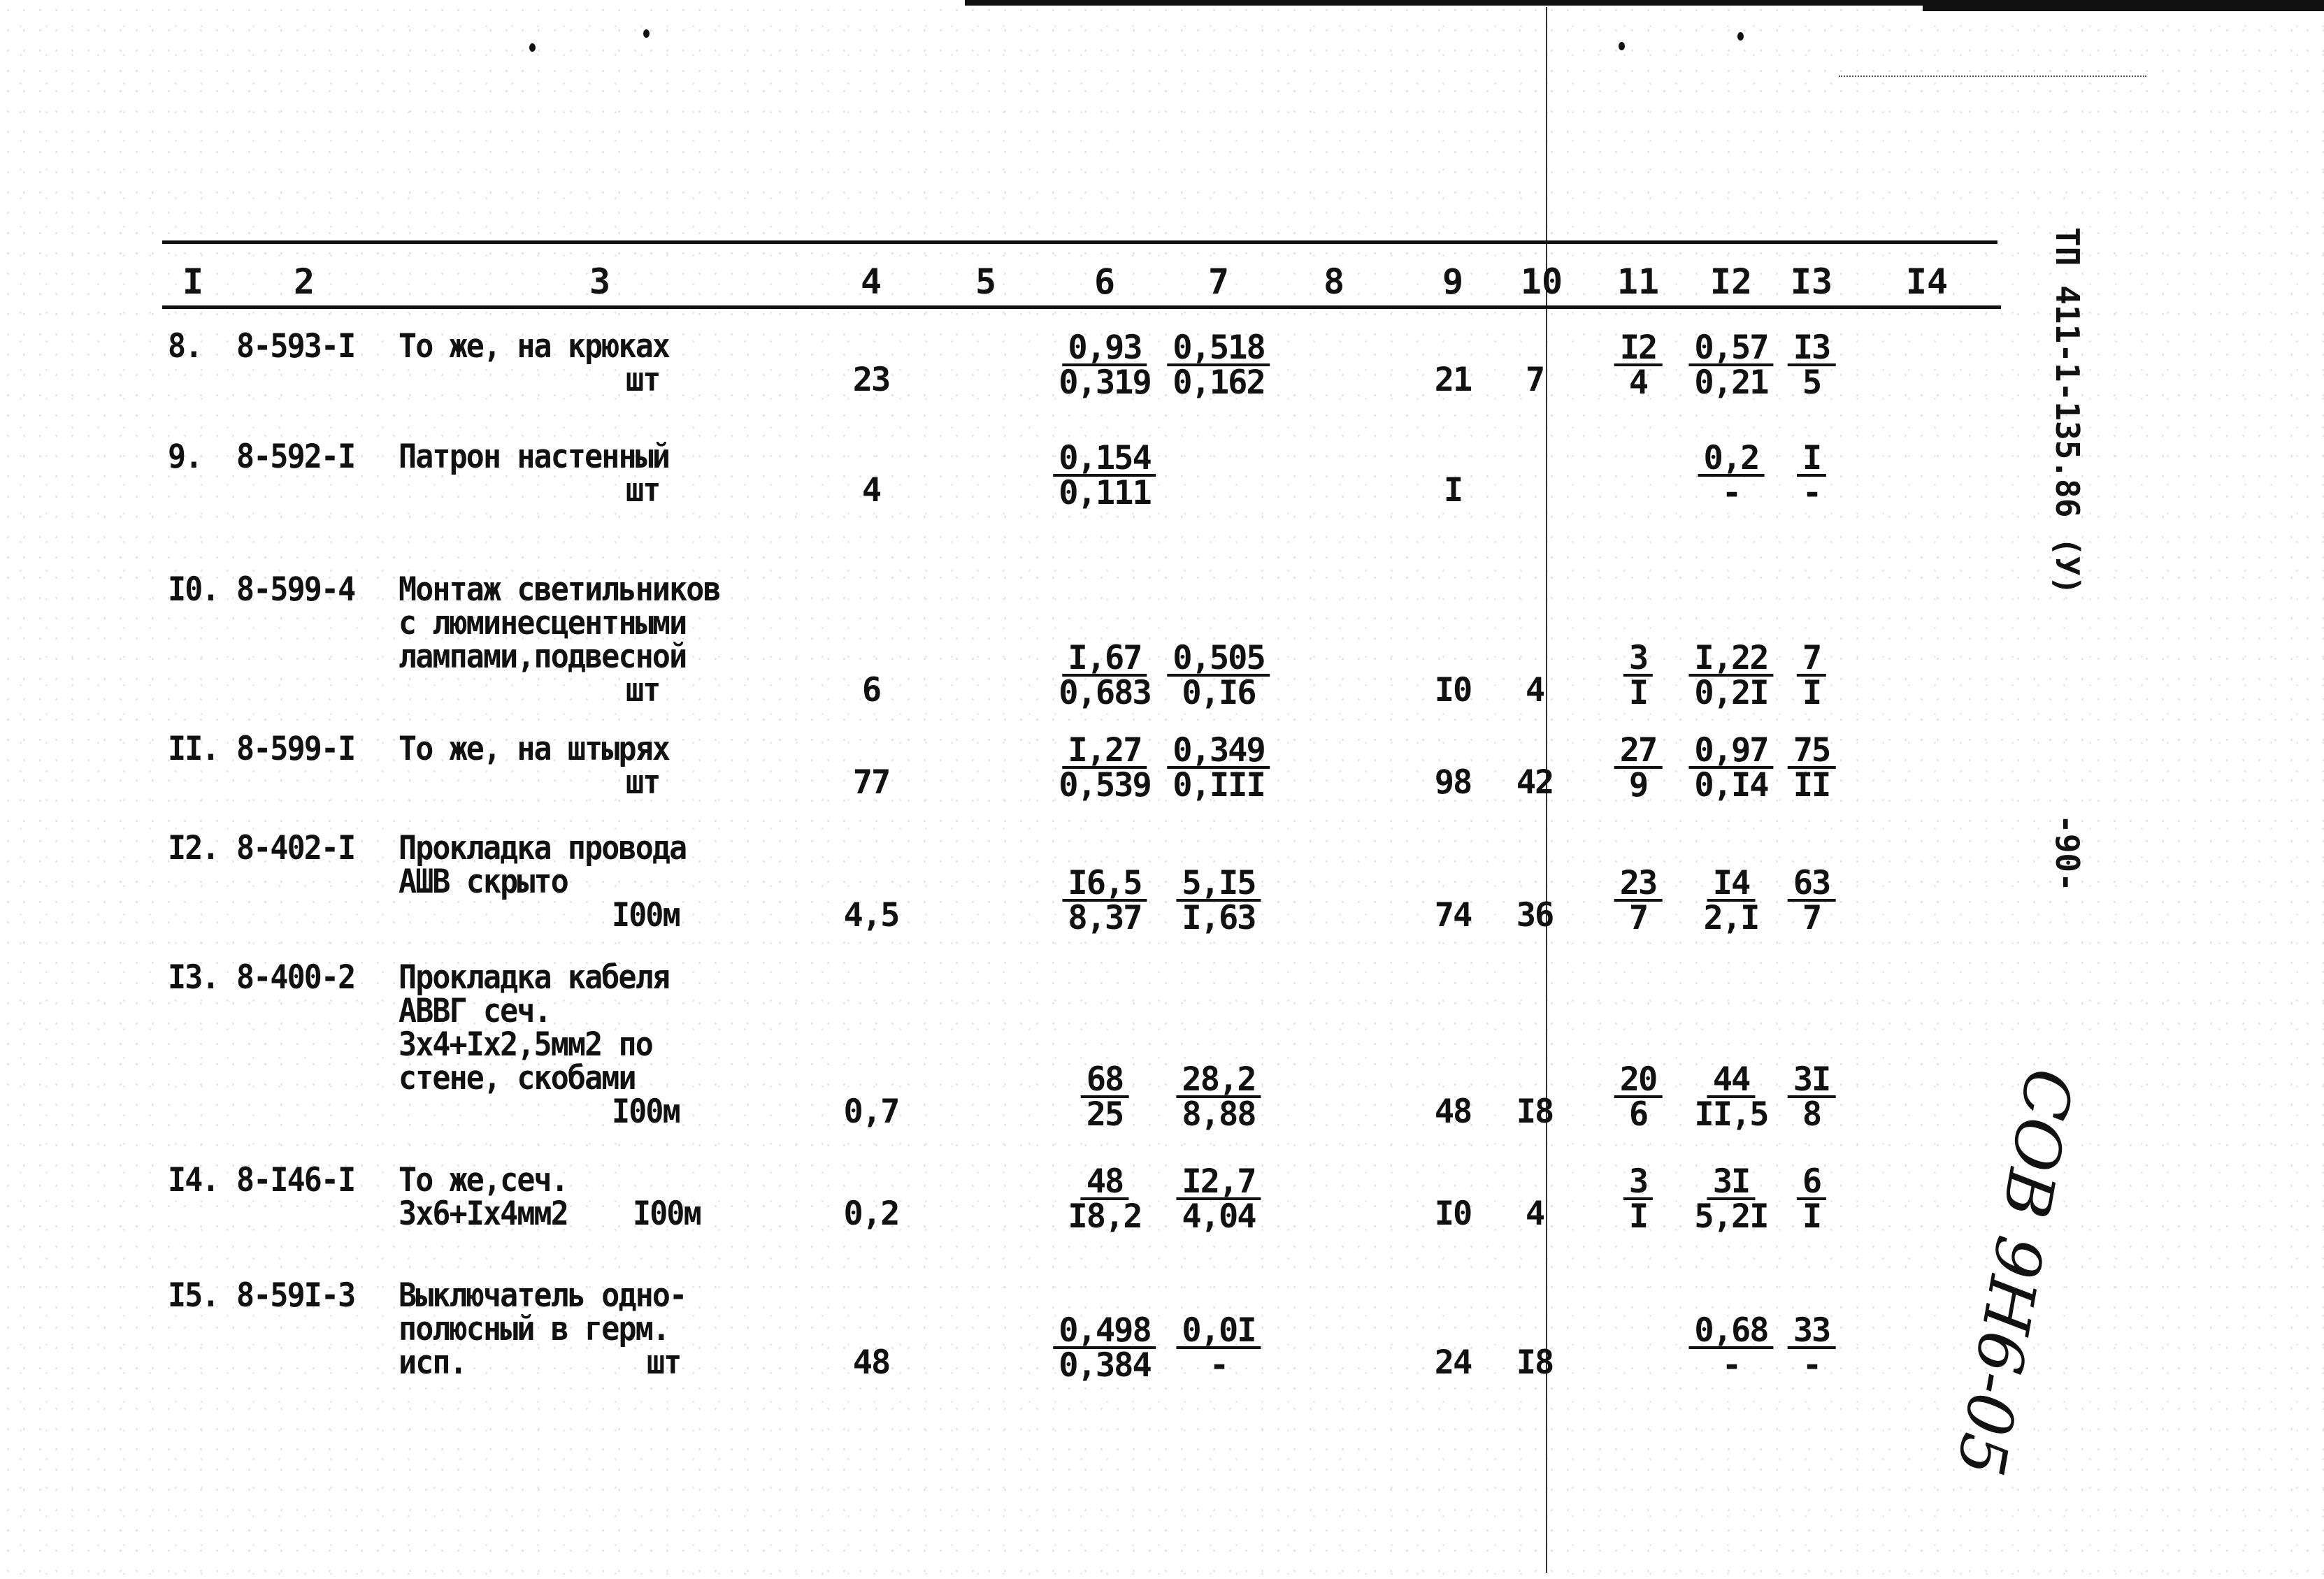  What do you see at coordinates (1638, 659) in the screenshot?
I see `fraction-numerator: 3` at bounding box center [1638, 659].